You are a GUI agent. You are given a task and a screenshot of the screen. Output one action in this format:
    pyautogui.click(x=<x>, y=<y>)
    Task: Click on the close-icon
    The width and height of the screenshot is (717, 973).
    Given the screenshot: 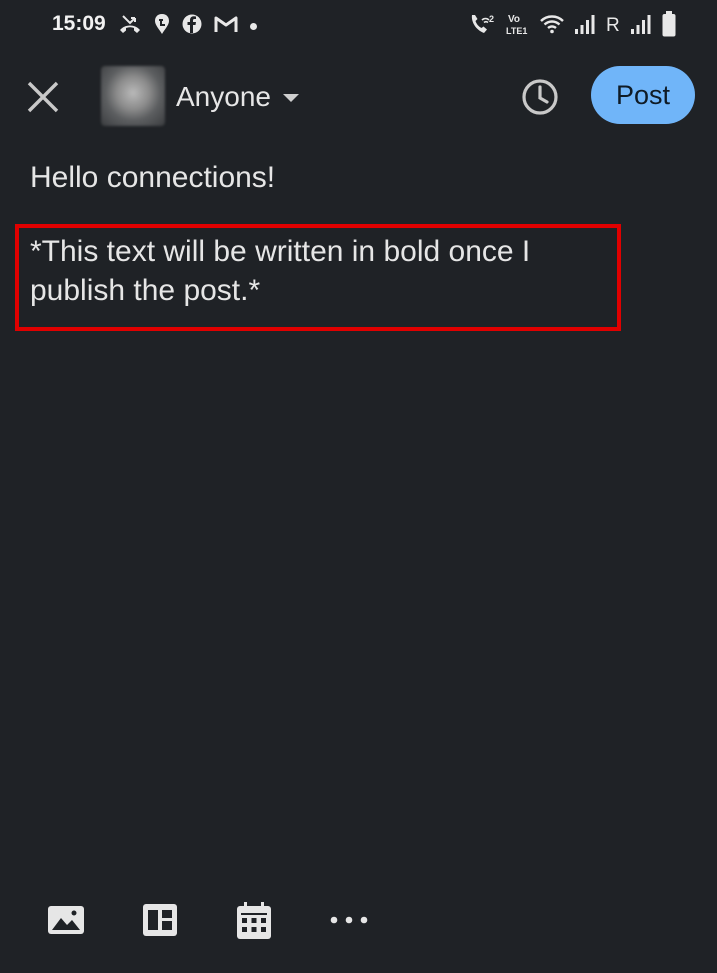 What is the action you would take?
    pyautogui.click(x=43, y=97)
    